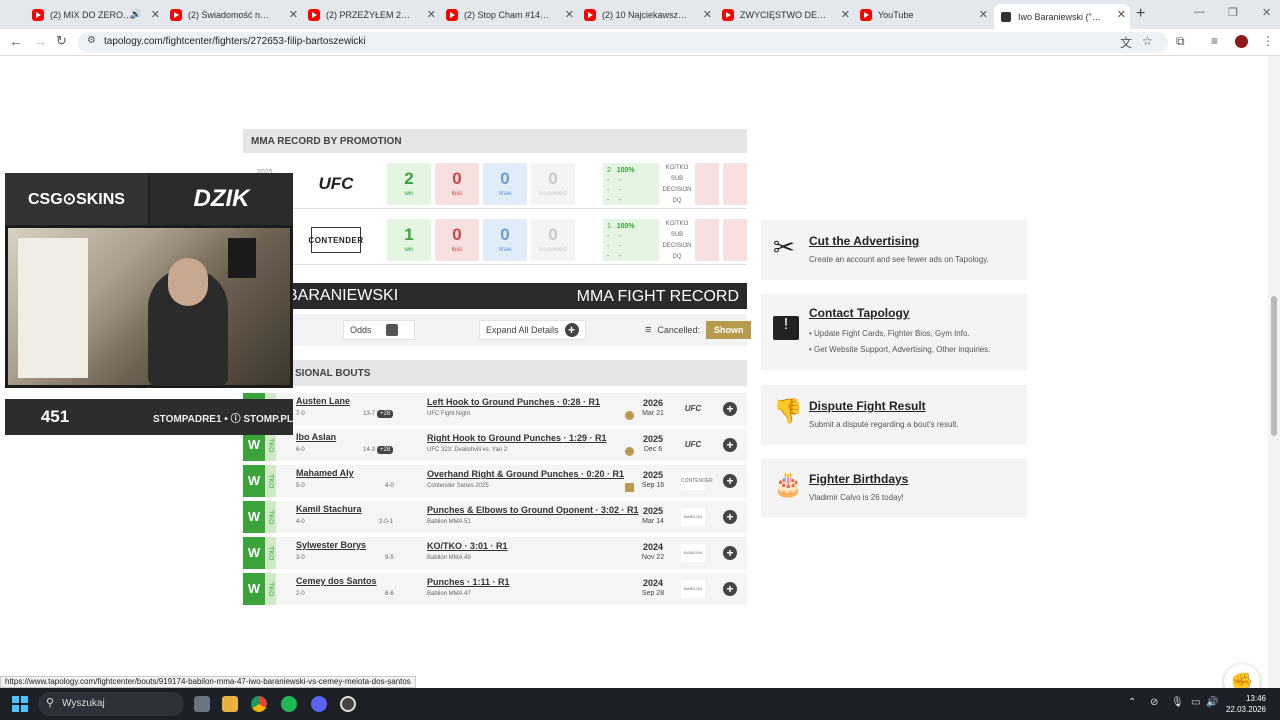 This screenshot has width=1280, height=720. Describe the element at coordinates (517, 438) in the screenshot. I see `bout-result-link: Right Hook to Ground Punches · 1:29 · R1` at that location.